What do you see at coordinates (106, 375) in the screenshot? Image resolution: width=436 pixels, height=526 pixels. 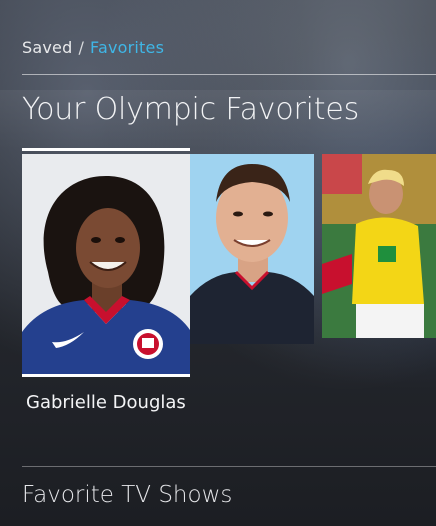 I see `focus-underline` at bounding box center [106, 375].